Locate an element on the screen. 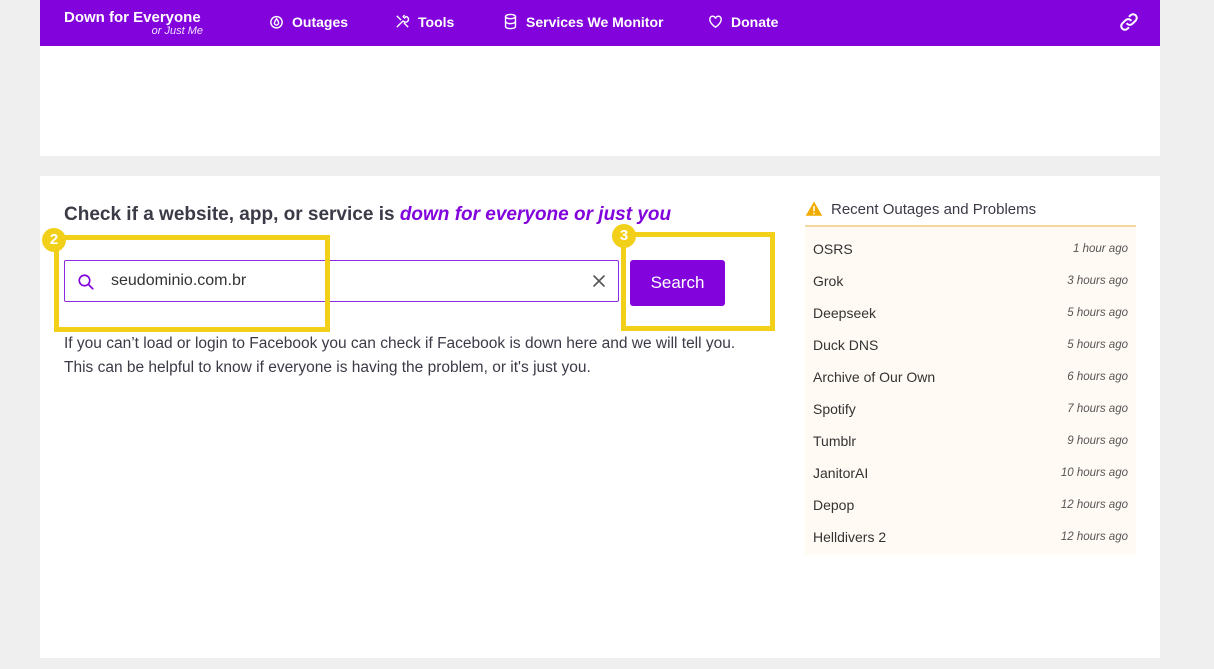 The width and height of the screenshot is (1214, 669). service-name: Archive of Our Own is located at coordinates (874, 377).